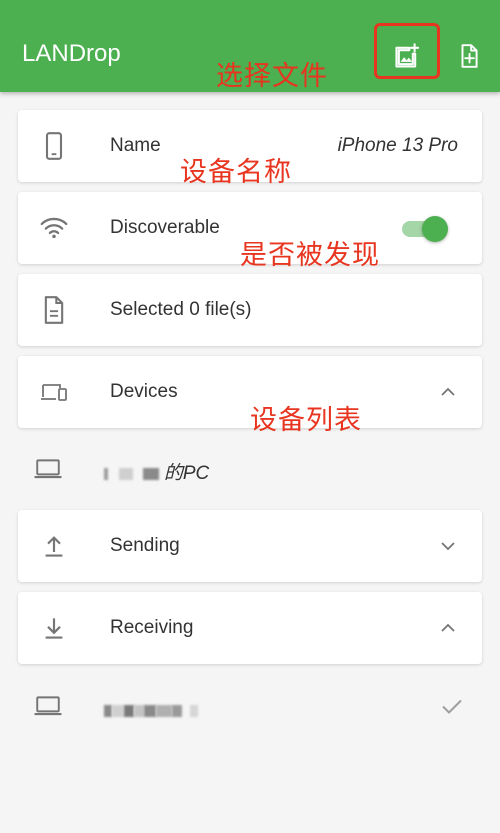 This screenshot has width=500, height=833. Describe the element at coordinates (250, 469) in the screenshot. I see `device-list-item: 的PC` at that location.